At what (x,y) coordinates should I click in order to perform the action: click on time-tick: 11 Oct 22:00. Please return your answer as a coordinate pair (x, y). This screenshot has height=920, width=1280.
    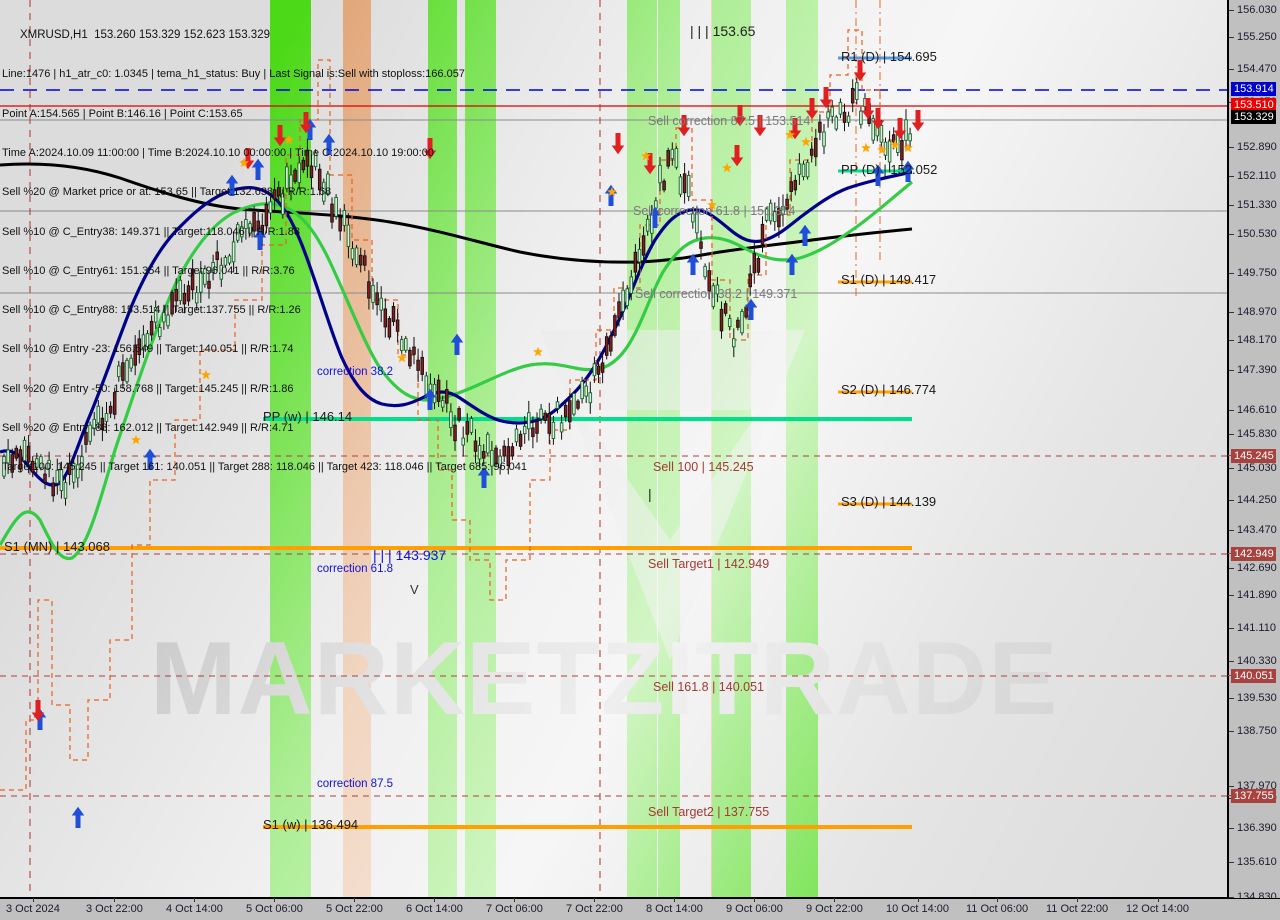
    Looking at the image, I should click on (1077, 906).